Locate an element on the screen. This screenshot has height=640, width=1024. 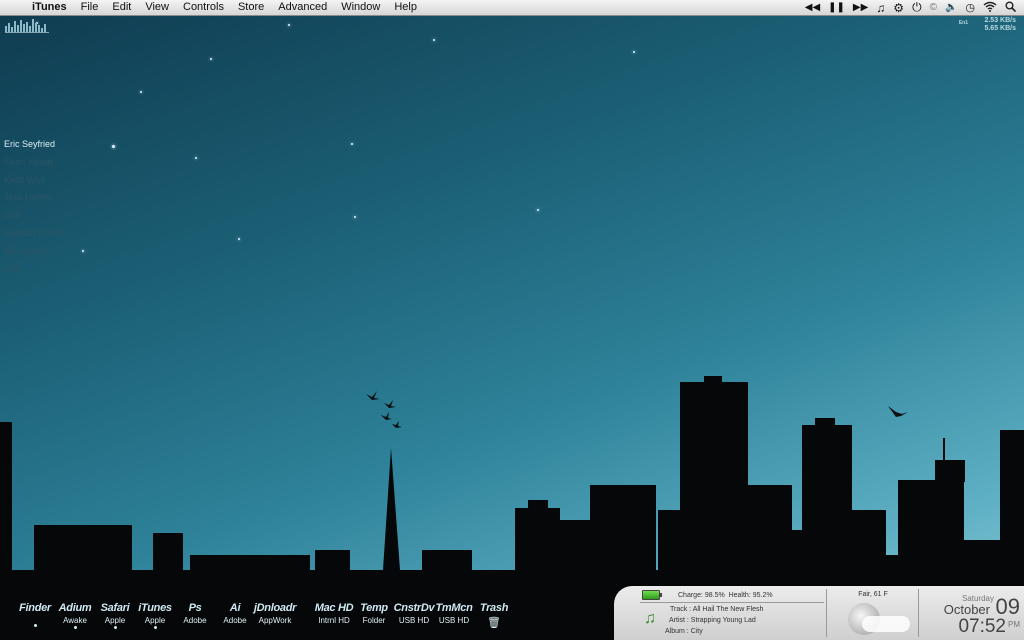
am-pm: PM is located at coordinates (1014, 624).